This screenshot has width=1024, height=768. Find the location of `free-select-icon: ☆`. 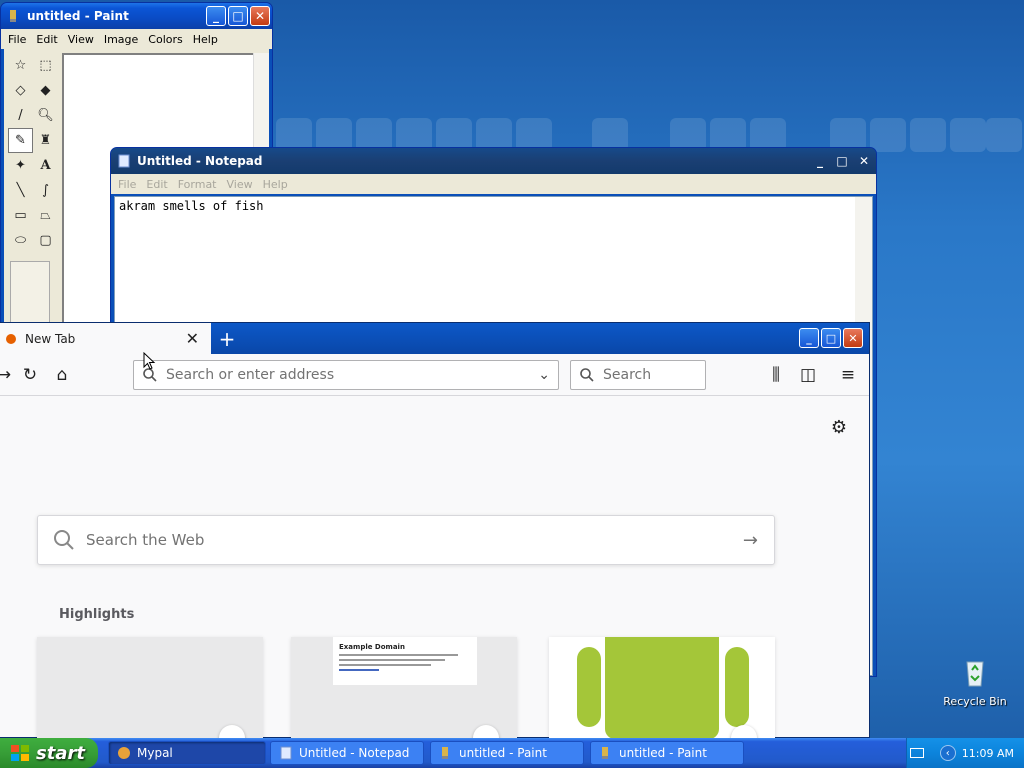

free-select-icon: ☆ is located at coordinates (20, 65).